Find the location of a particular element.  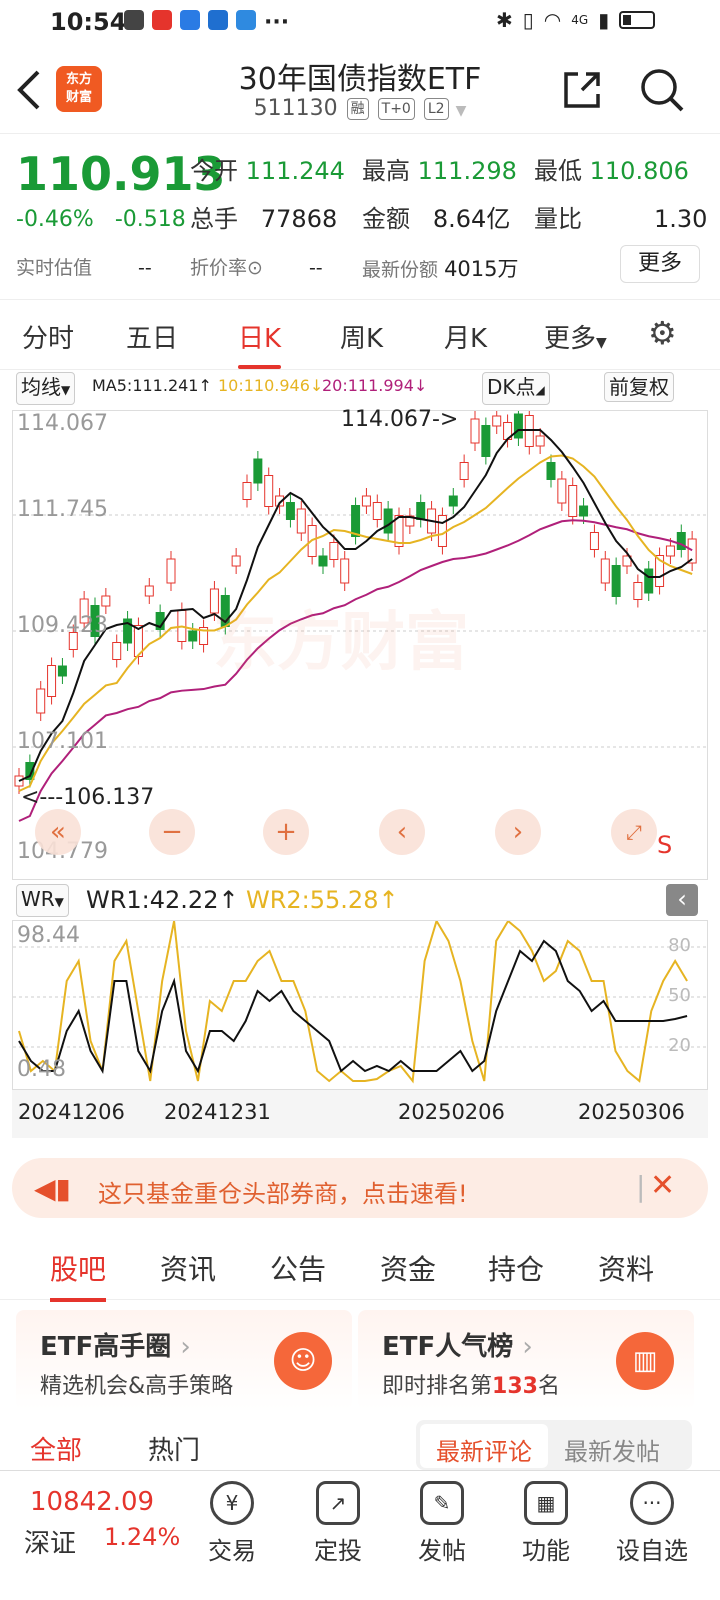

settings-icon: ⚙ is located at coordinates (662, 333).